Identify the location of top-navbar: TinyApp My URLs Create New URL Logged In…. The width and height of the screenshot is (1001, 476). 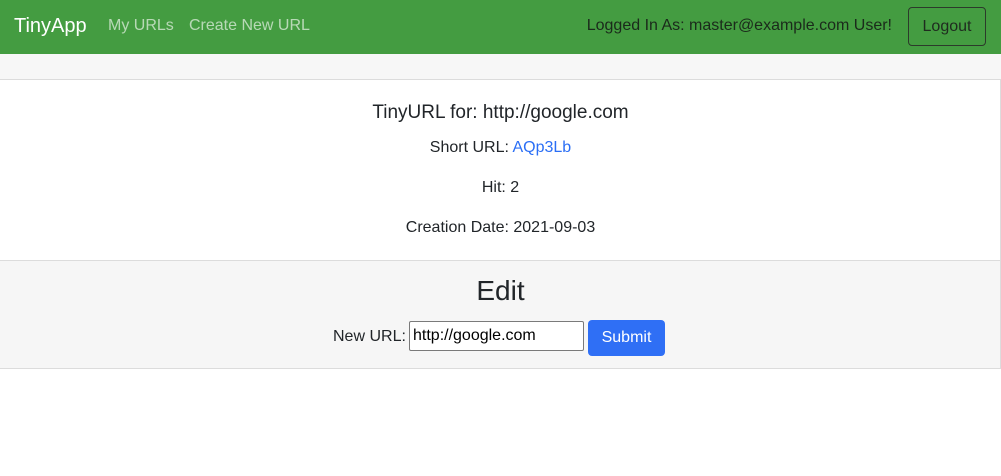
(500, 27).